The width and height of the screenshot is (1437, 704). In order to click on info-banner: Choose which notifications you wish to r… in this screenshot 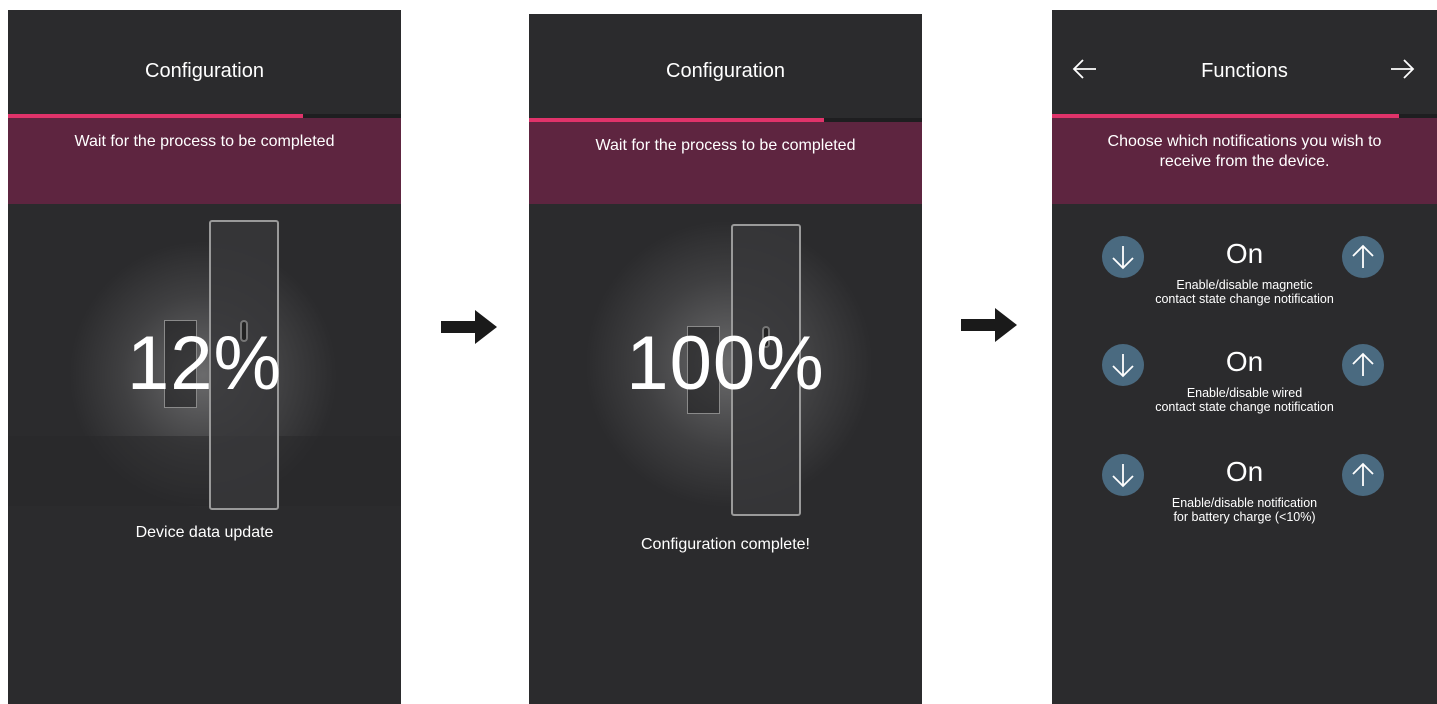, I will do `click(1244, 161)`.